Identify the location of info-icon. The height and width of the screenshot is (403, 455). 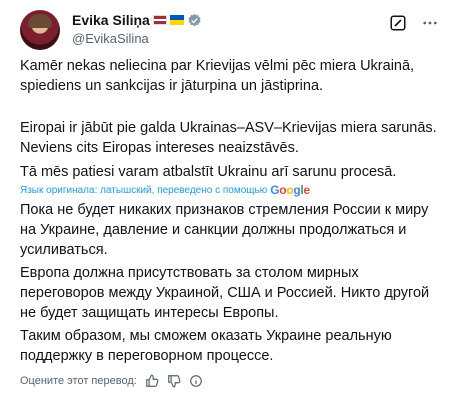
(196, 381).